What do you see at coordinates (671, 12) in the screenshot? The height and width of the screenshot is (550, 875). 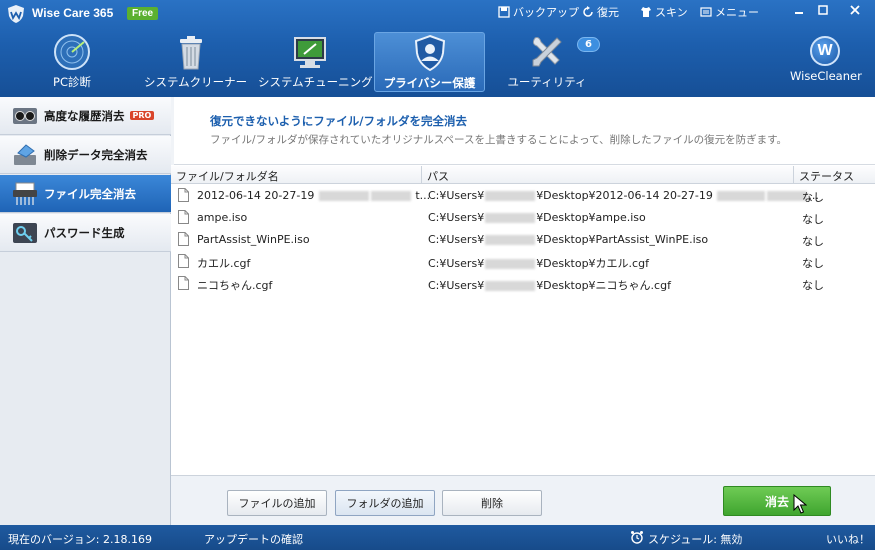 I see `skin-label: スキン` at bounding box center [671, 12].